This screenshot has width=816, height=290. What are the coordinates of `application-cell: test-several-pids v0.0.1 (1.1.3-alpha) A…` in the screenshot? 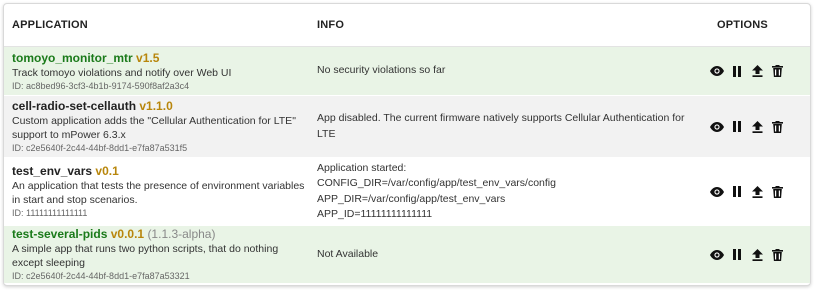 It's located at (156, 254).